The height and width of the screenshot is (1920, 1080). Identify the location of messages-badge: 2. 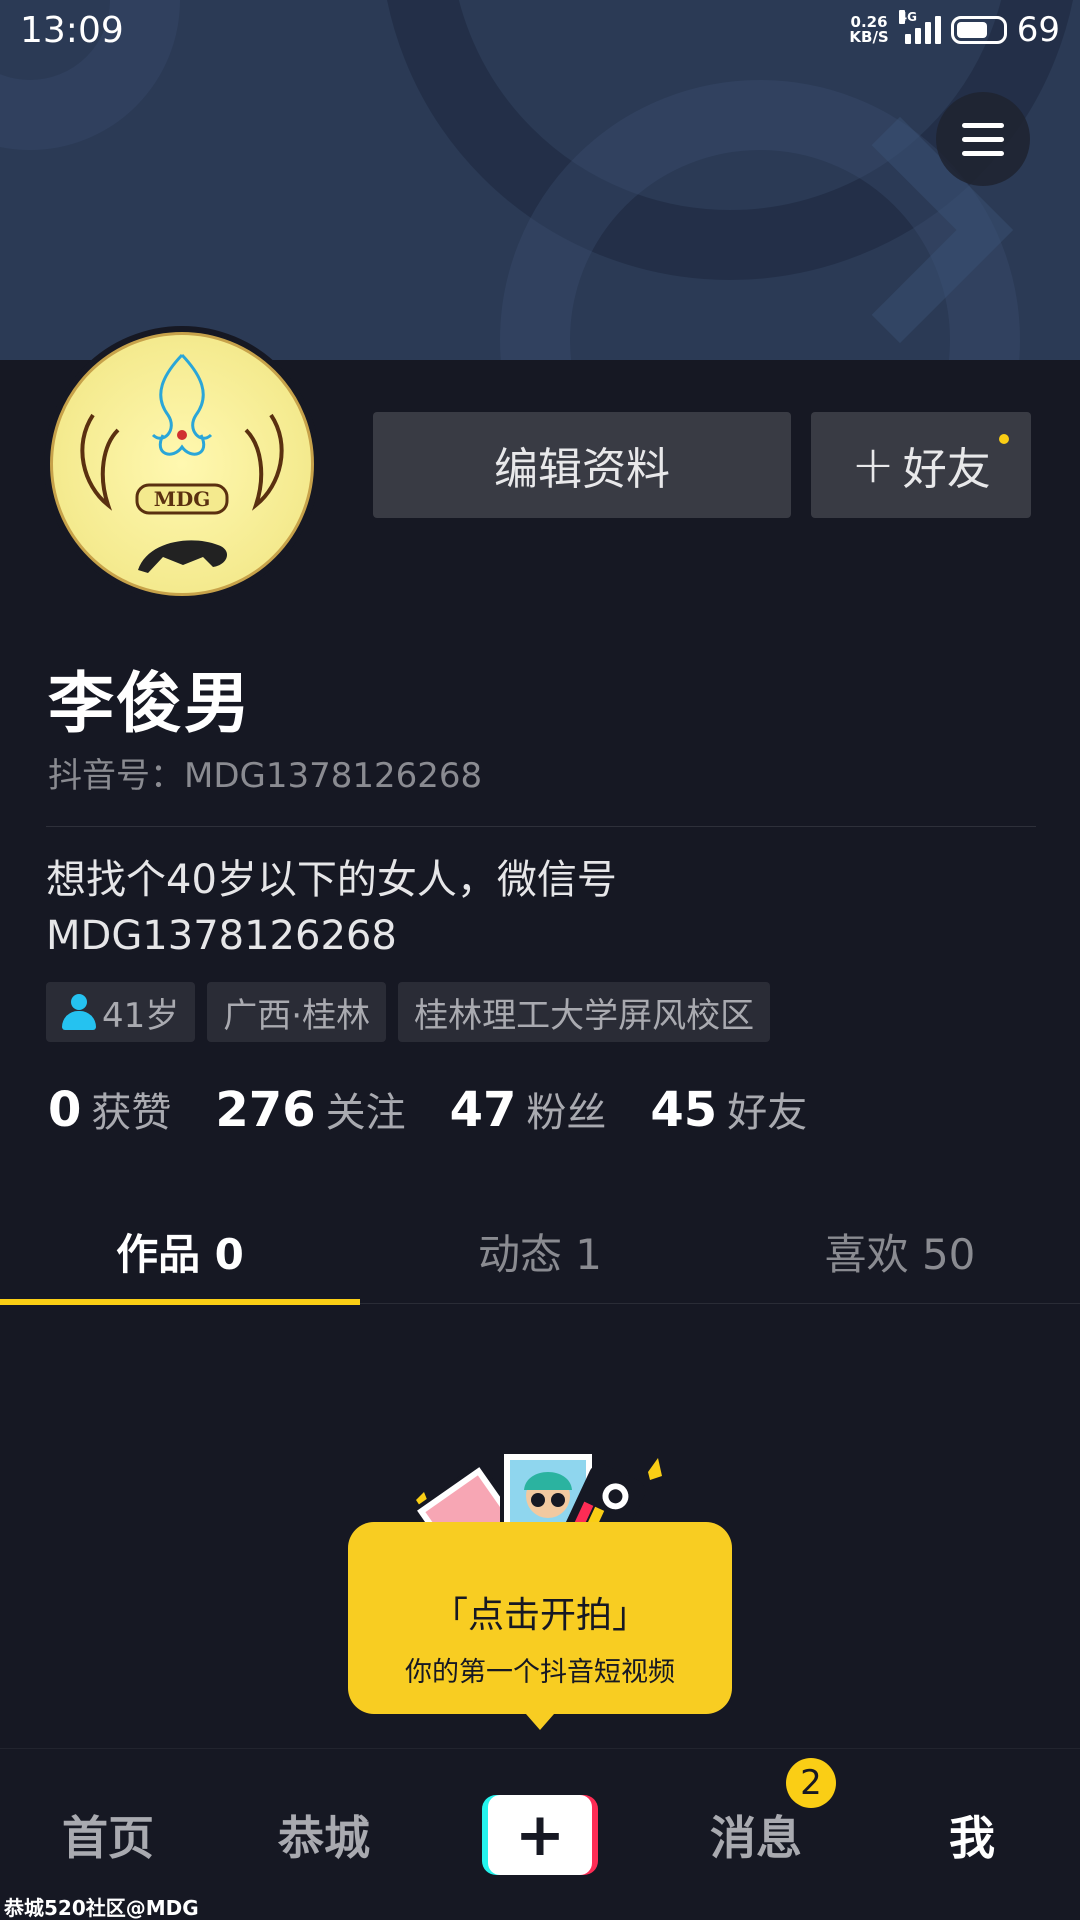
(811, 1782).